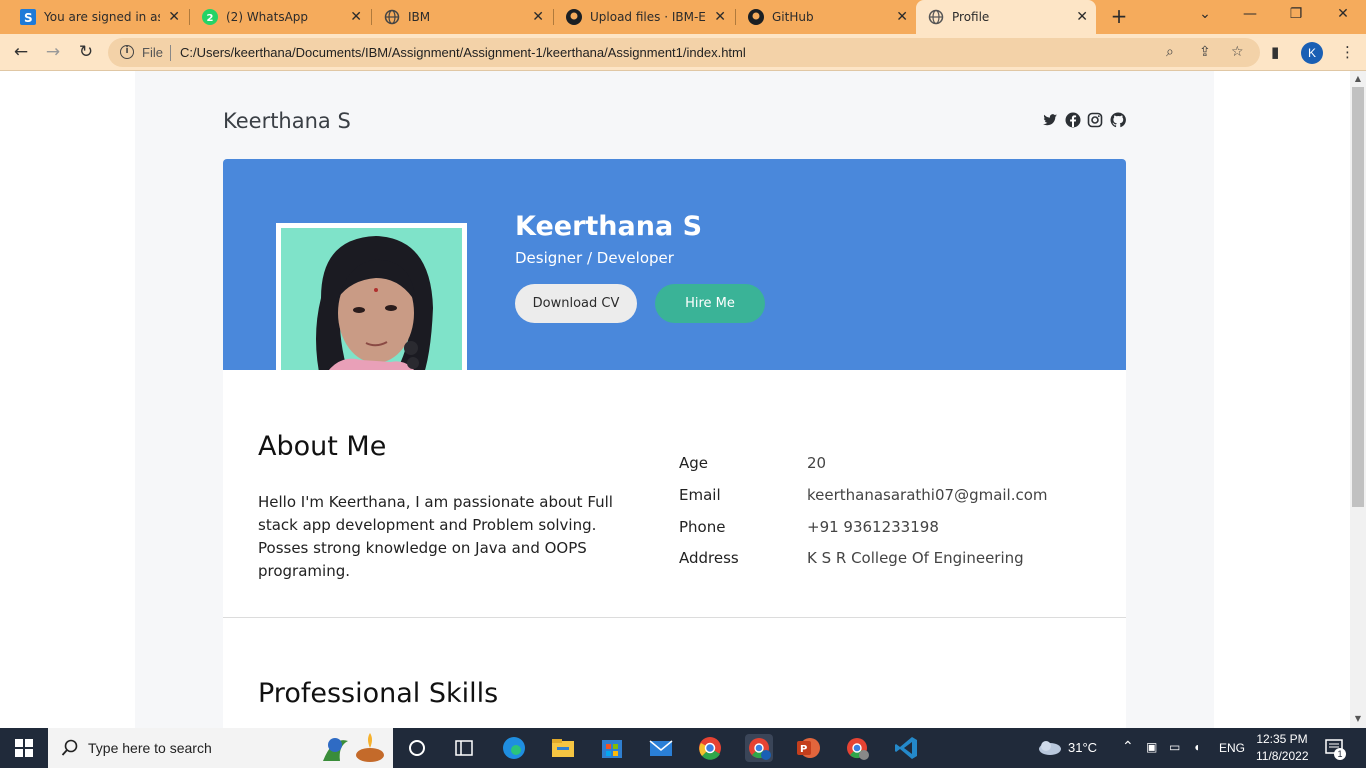 This screenshot has width=1366, height=781. Describe the element at coordinates (710, 303) in the screenshot. I see `hire-me-button: Hire Me` at that location.